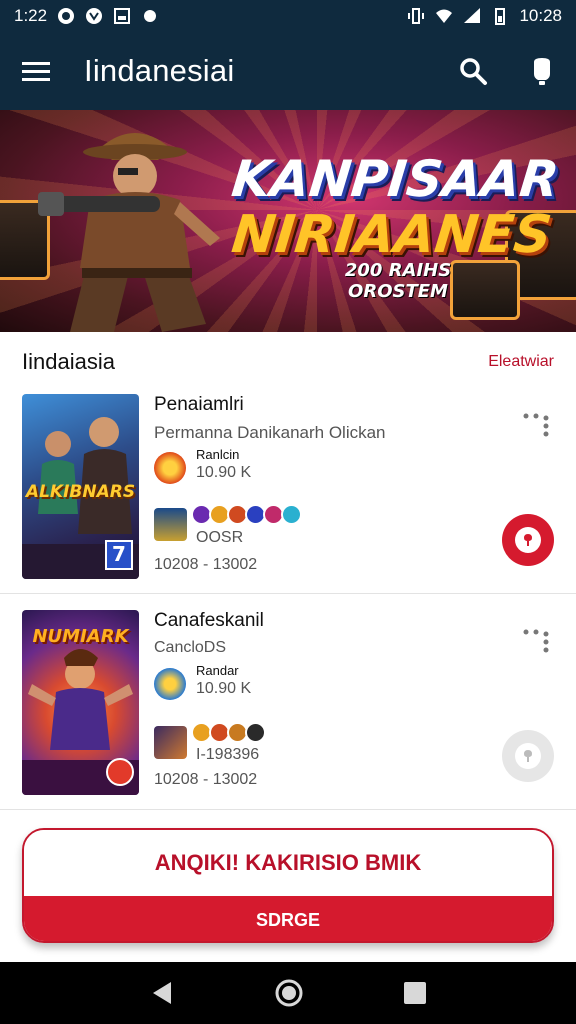 The width and height of the screenshot is (576, 1024). Describe the element at coordinates (159, 70) in the screenshot. I see `app-title: Iindanesiai` at that location.